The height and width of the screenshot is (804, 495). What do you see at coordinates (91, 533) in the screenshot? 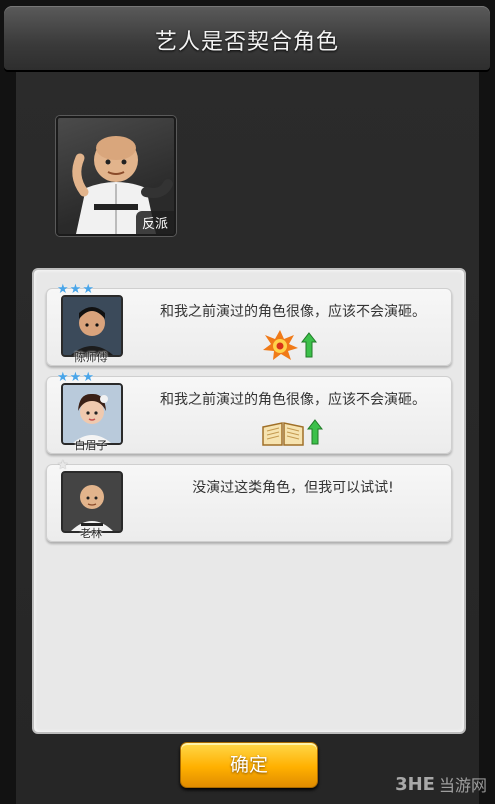
I see `actor-name: 老林` at bounding box center [91, 533].